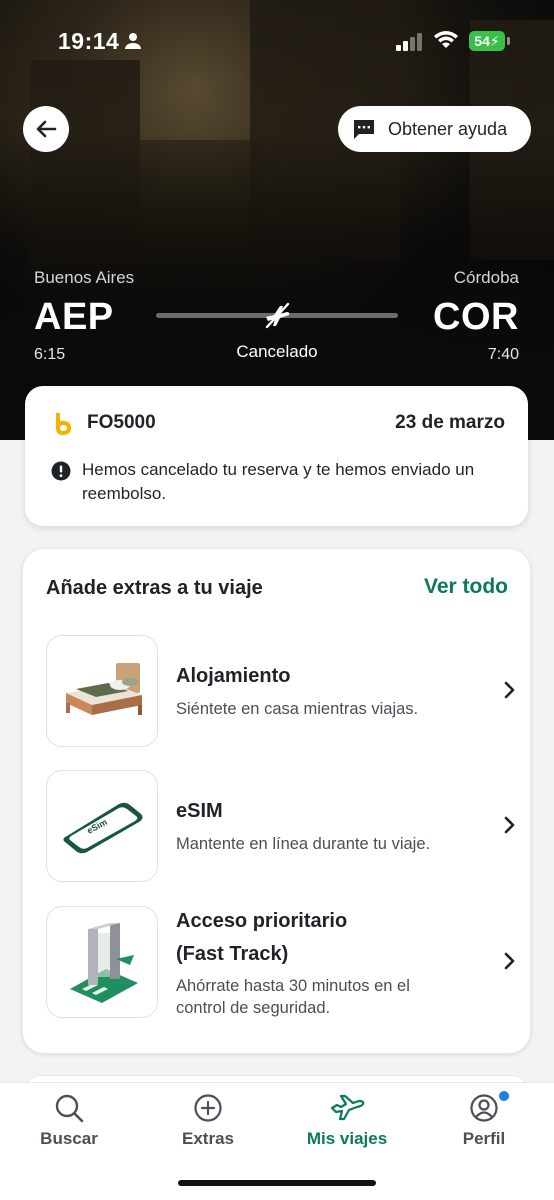  What do you see at coordinates (347, 1138) in the screenshot?
I see `nav-my-trips-label: Mis viajes` at bounding box center [347, 1138].